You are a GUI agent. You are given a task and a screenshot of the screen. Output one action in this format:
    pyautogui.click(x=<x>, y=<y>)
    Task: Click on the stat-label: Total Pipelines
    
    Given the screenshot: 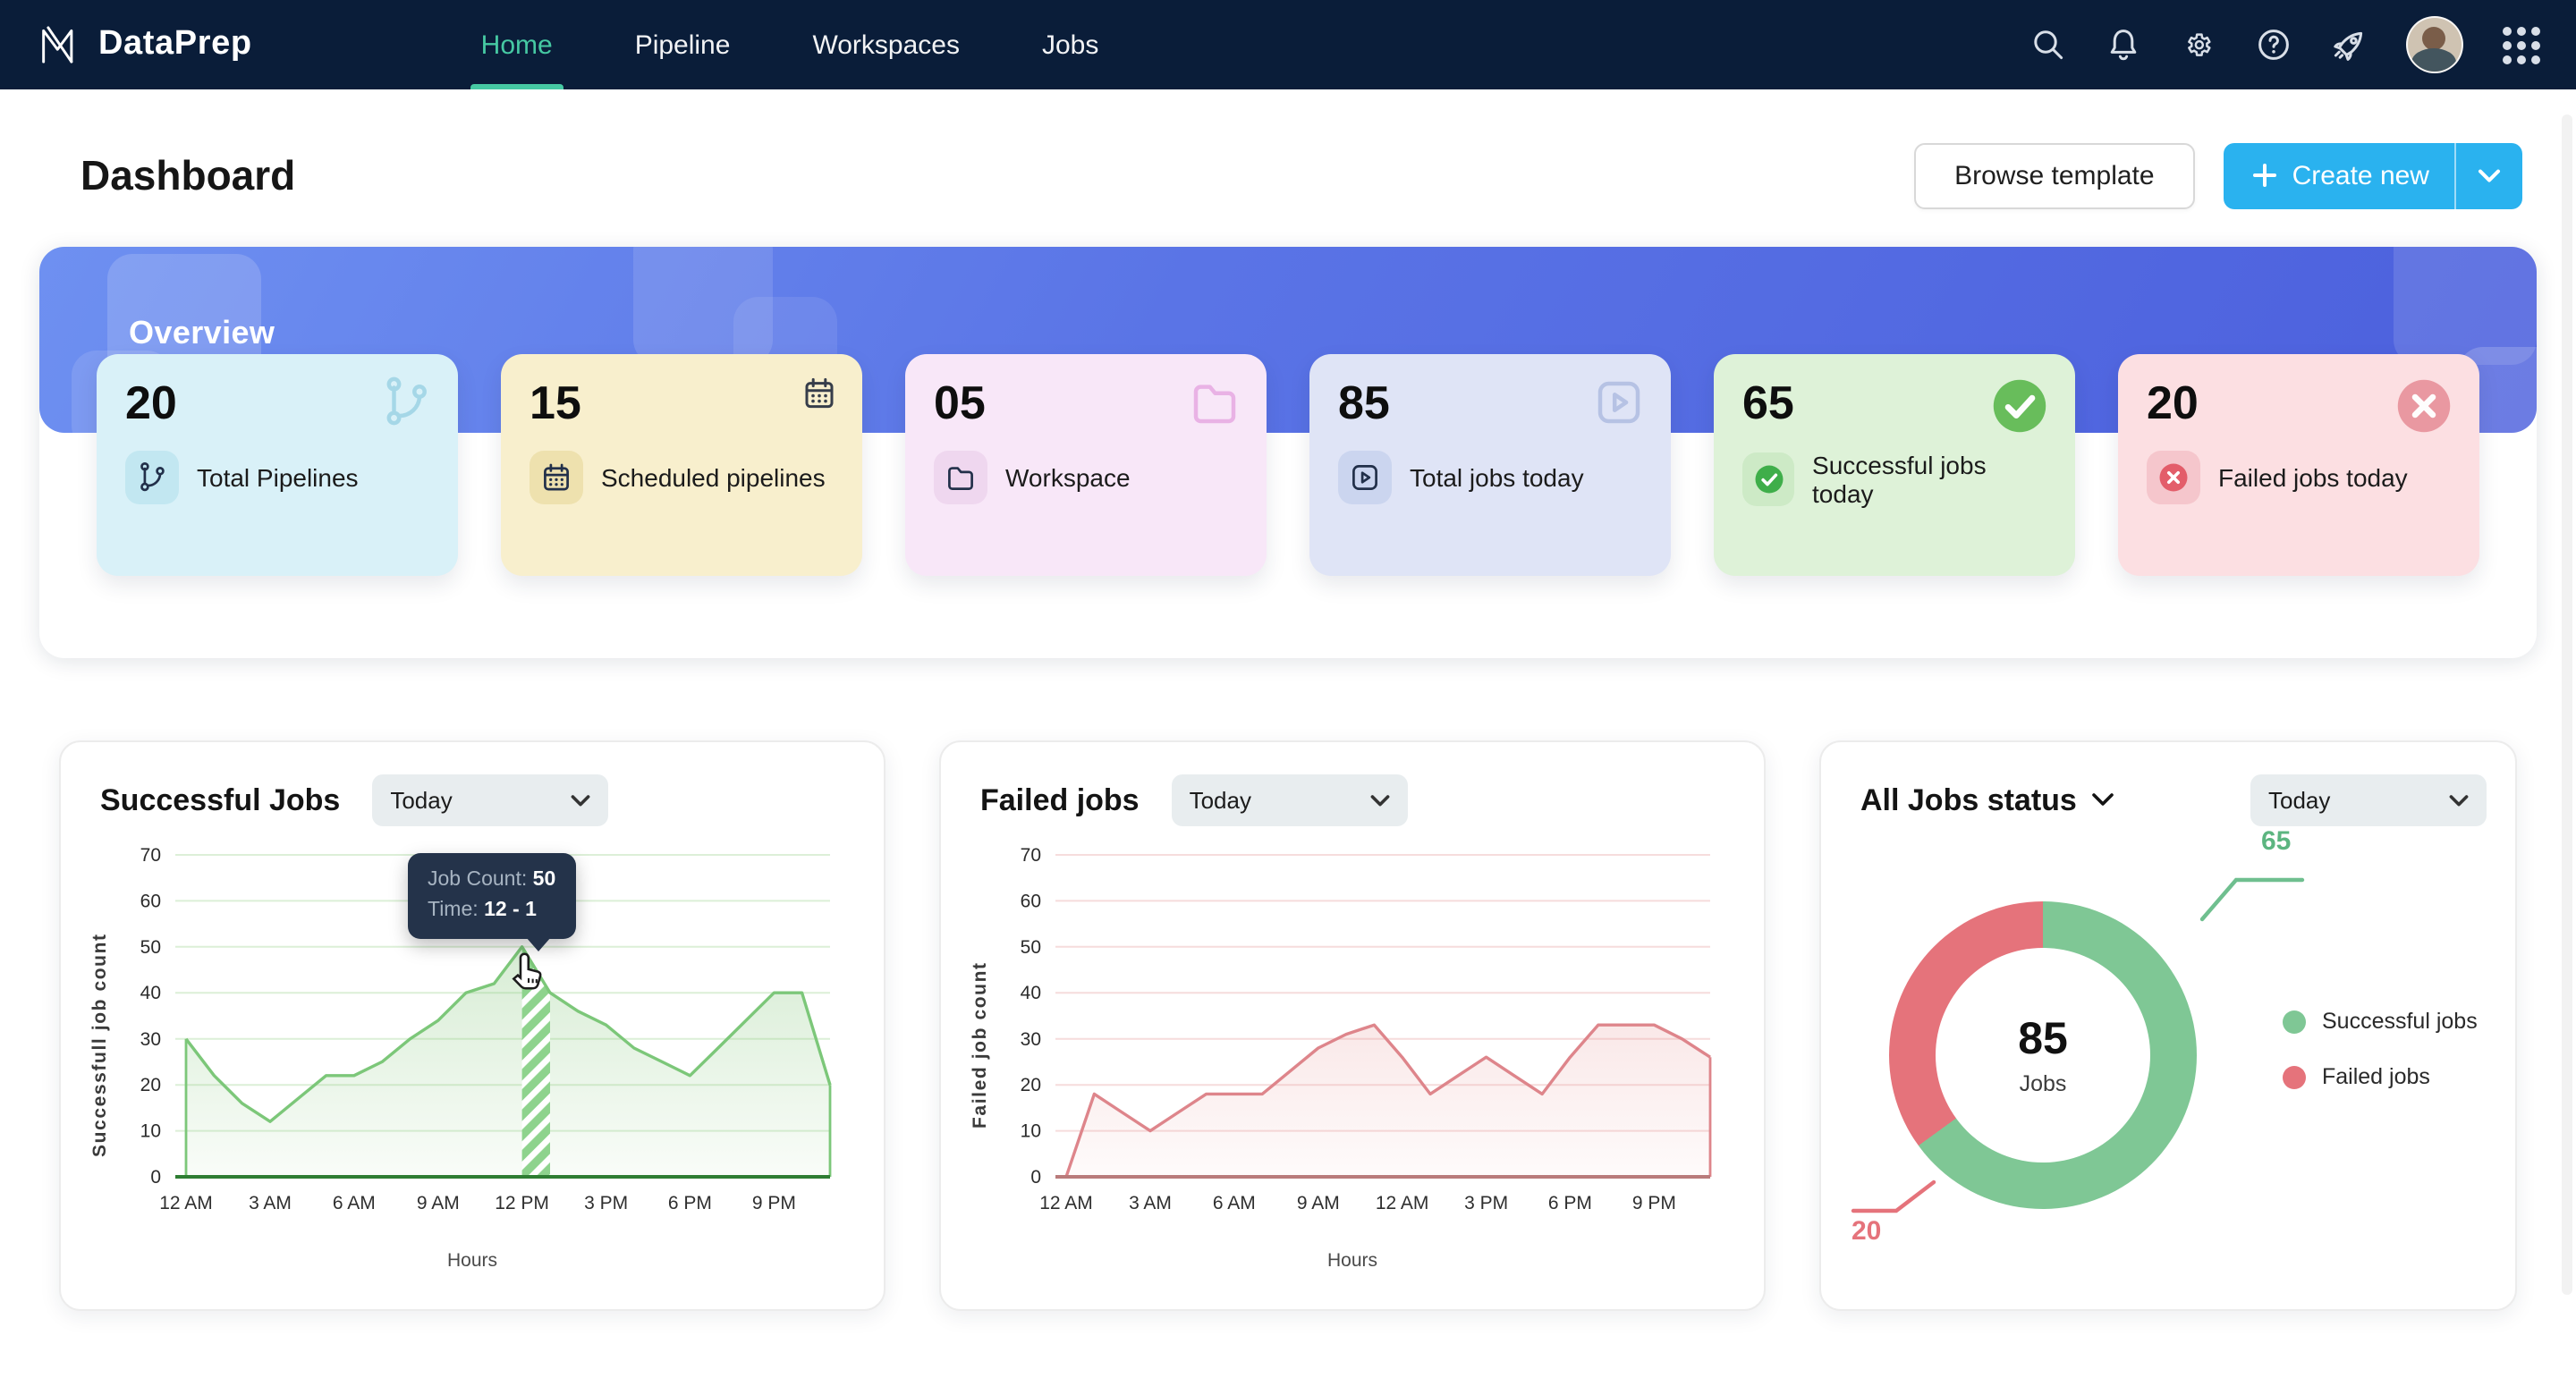 What is the action you would take?
    pyautogui.click(x=278, y=477)
    